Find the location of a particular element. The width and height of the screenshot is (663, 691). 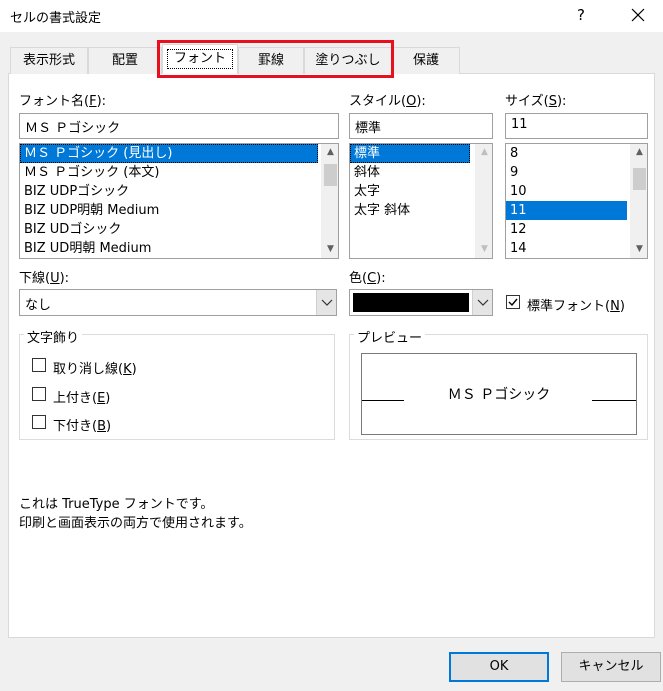

list-item: 12 is located at coordinates (576, 229).